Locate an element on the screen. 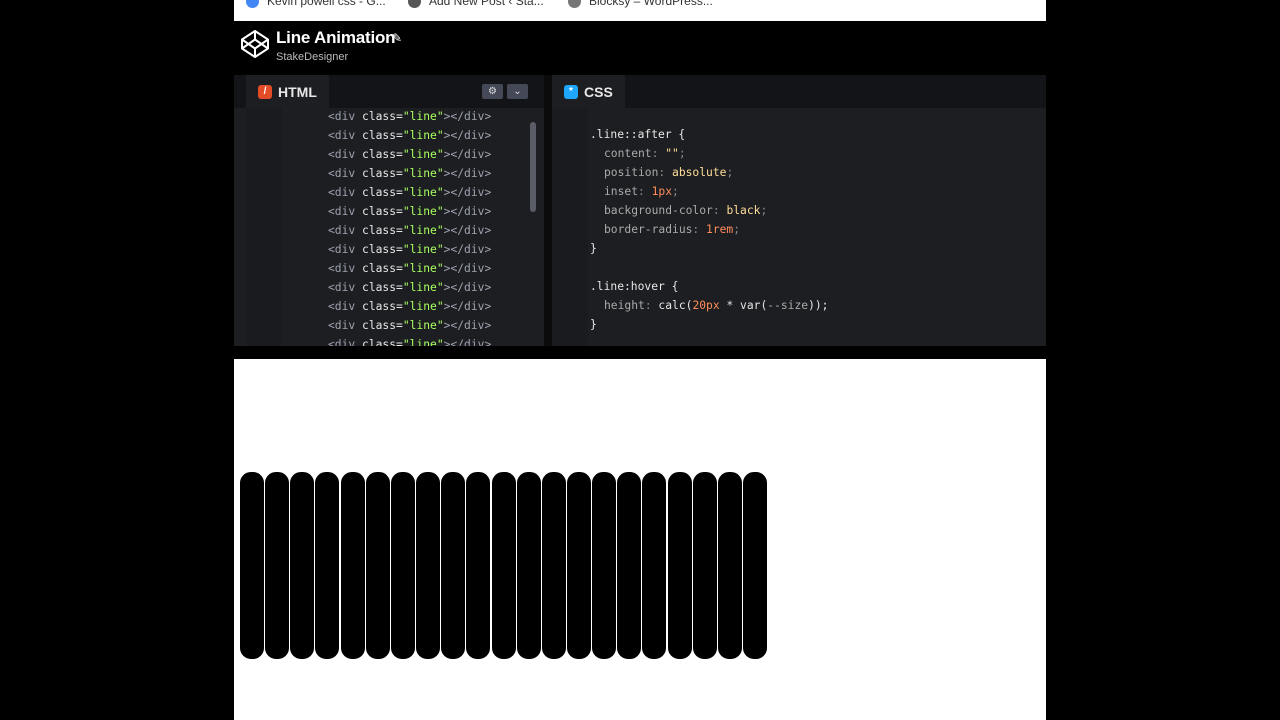 The image size is (1280, 720). code-token: } is located at coordinates (593, 324).